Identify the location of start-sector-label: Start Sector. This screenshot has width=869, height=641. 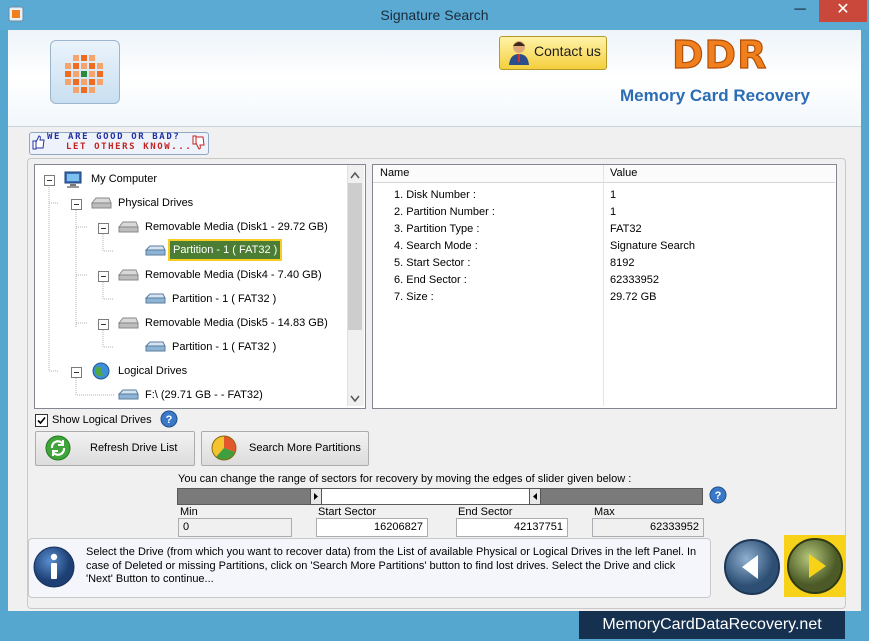
(347, 512).